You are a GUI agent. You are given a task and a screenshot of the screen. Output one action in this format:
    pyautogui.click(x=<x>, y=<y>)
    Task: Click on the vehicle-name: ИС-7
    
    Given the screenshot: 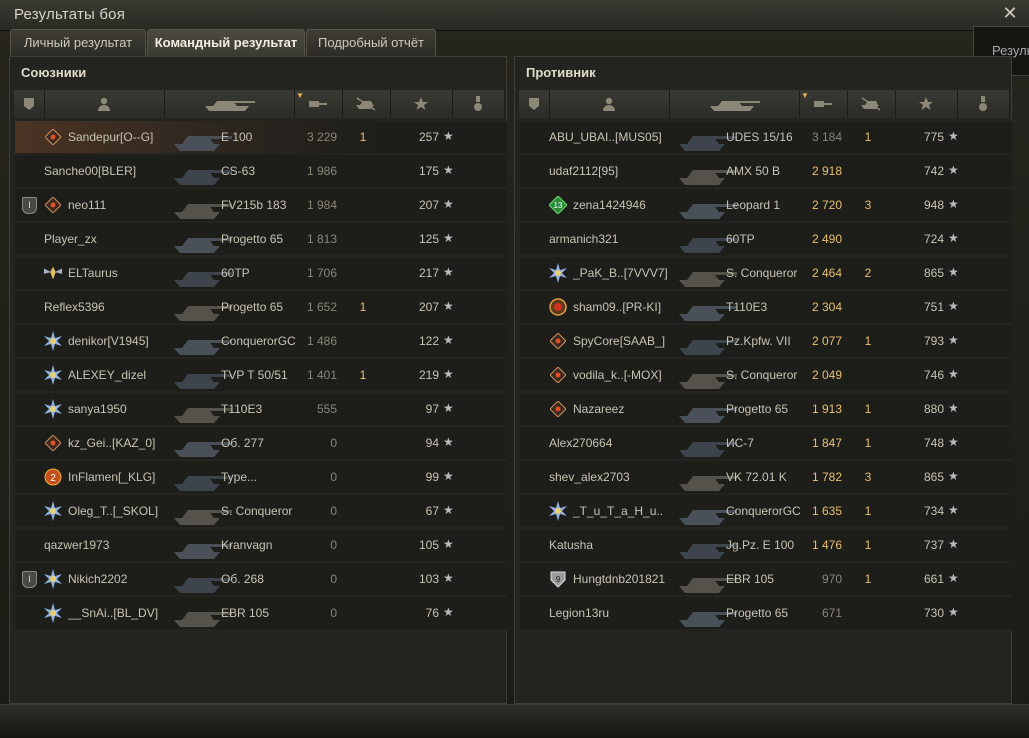 What is the action you would take?
    pyautogui.click(x=740, y=443)
    